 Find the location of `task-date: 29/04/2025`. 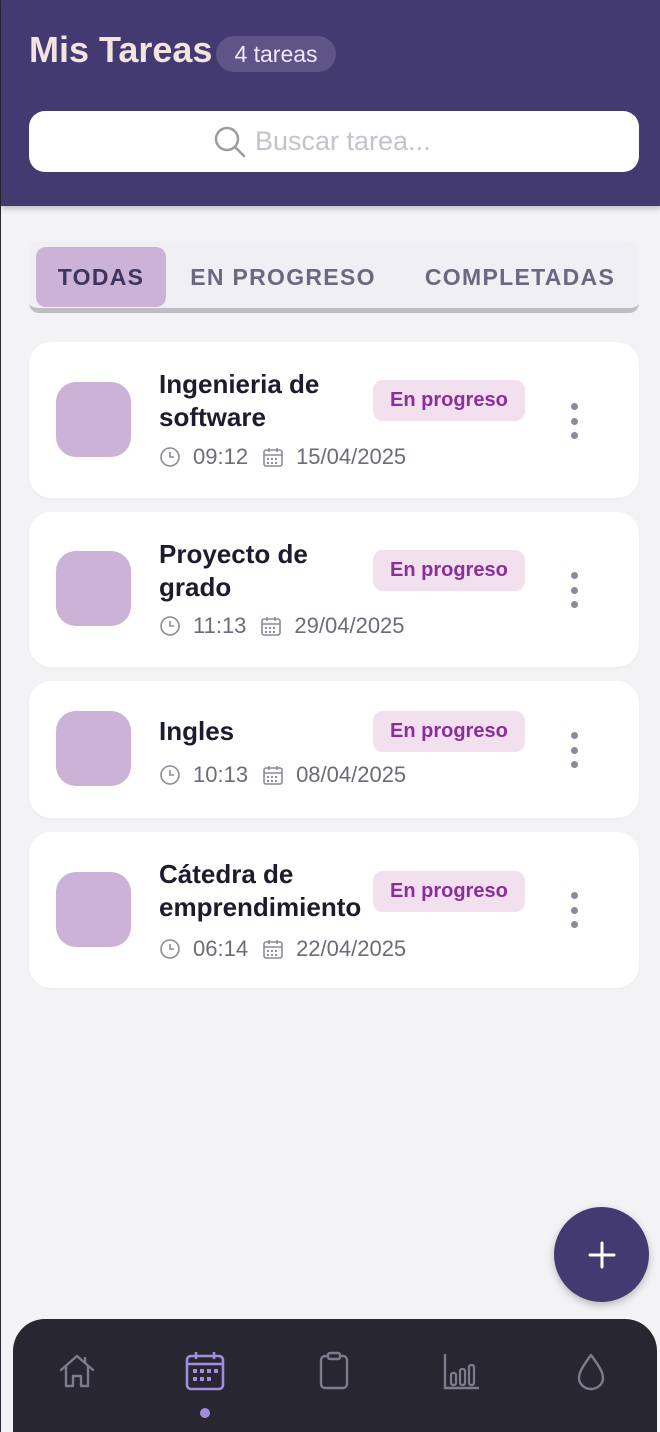

task-date: 29/04/2025 is located at coordinates (349, 625).